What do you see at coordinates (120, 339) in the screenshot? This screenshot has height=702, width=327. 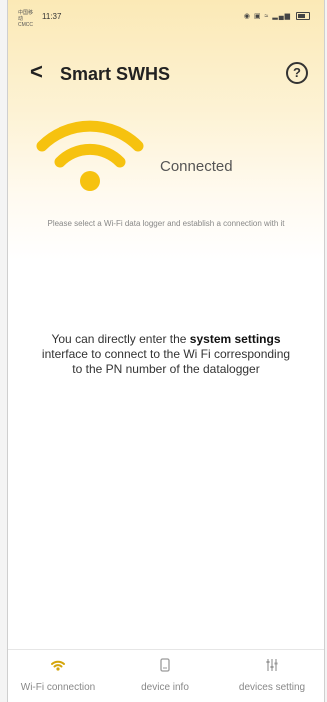 I see `info-text-part: You can directly enter the` at bounding box center [120, 339].